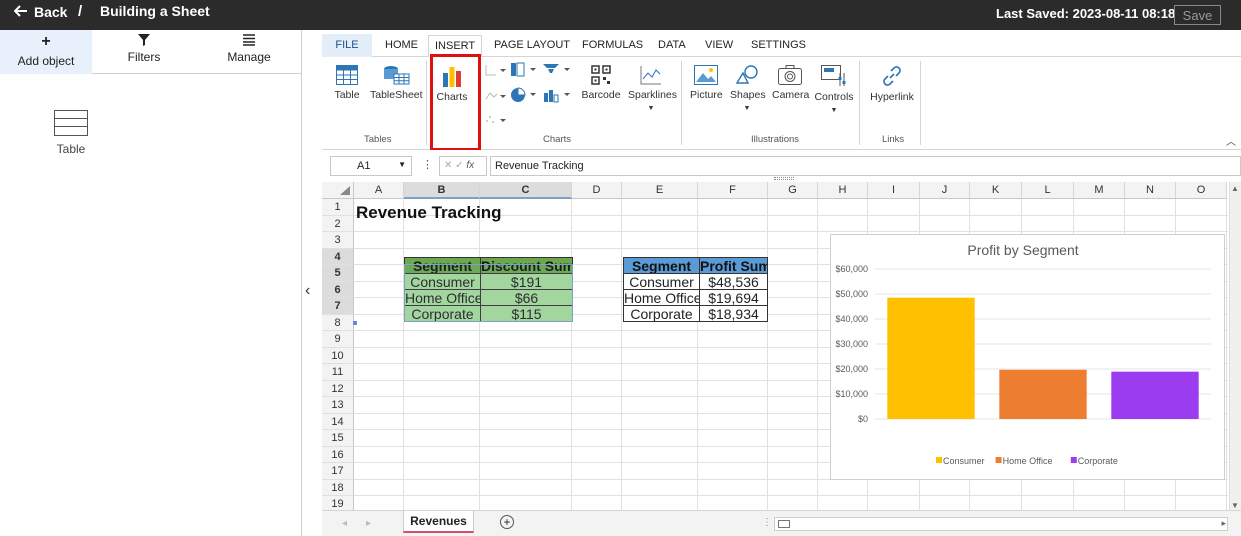 The height and width of the screenshot is (536, 1241). Describe the element at coordinates (338, 503) in the screenshot. I see `row-header-19: 19` at that location.